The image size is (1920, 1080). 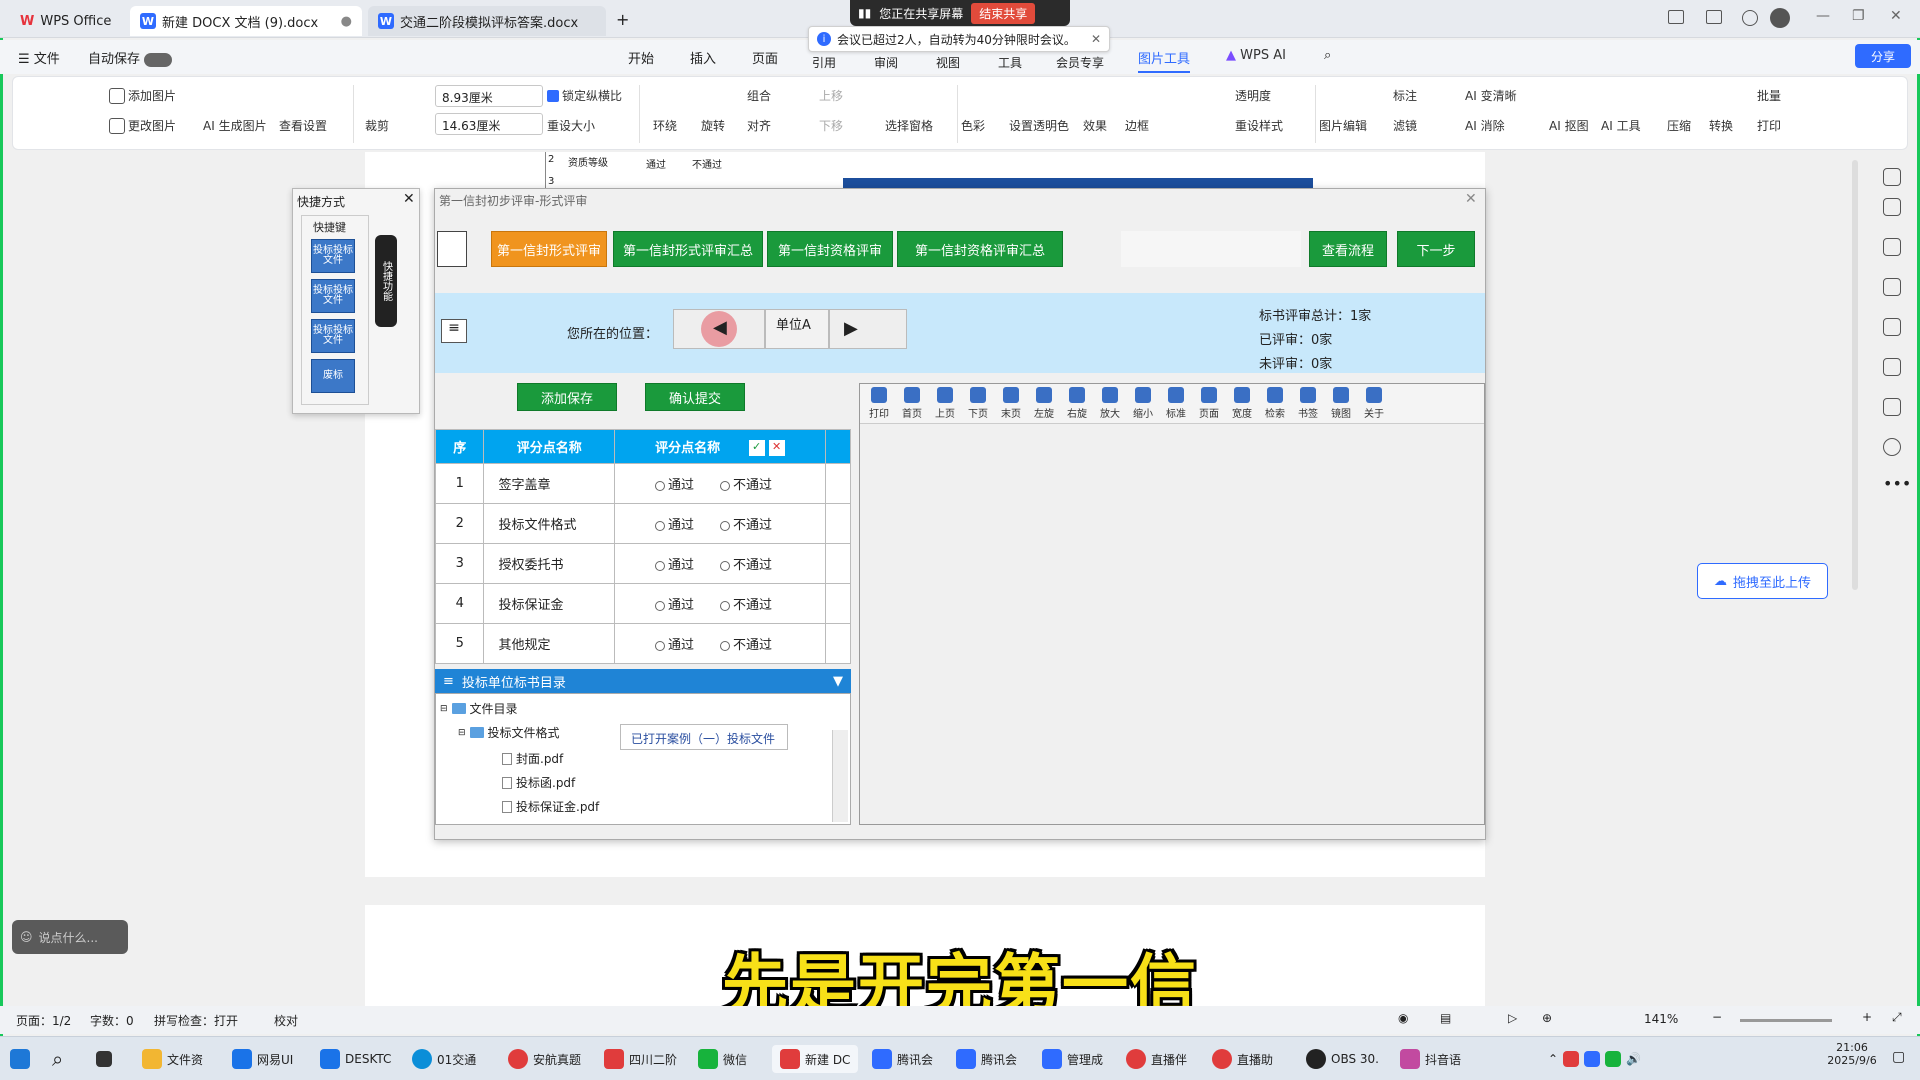 I want to click on pen-icon, so click(x=1892, y=207).